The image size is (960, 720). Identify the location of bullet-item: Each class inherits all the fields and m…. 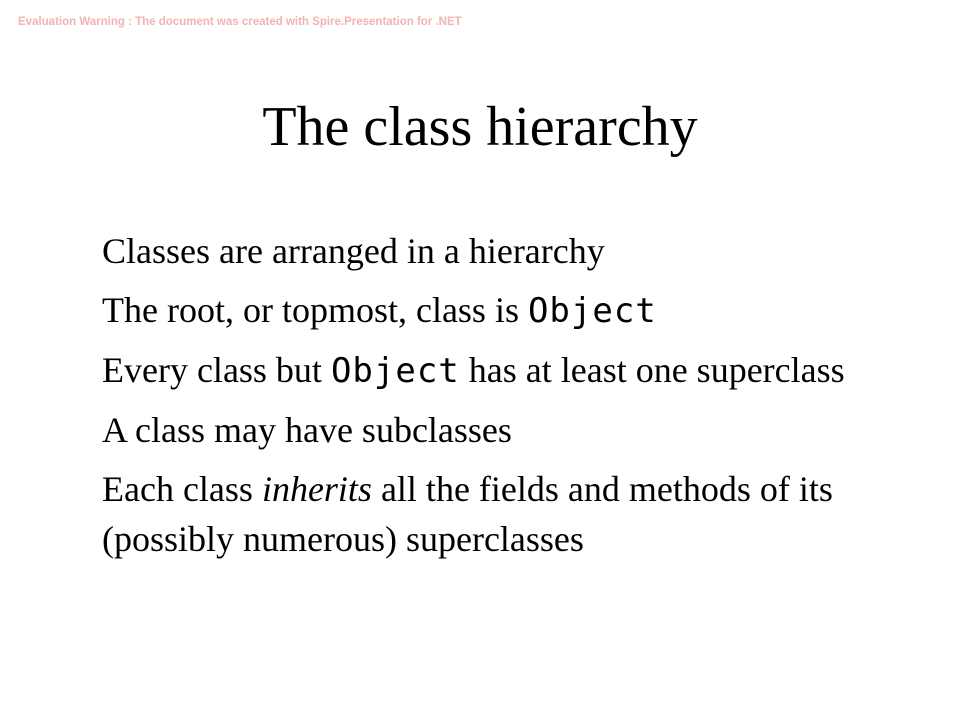
(502, 514).